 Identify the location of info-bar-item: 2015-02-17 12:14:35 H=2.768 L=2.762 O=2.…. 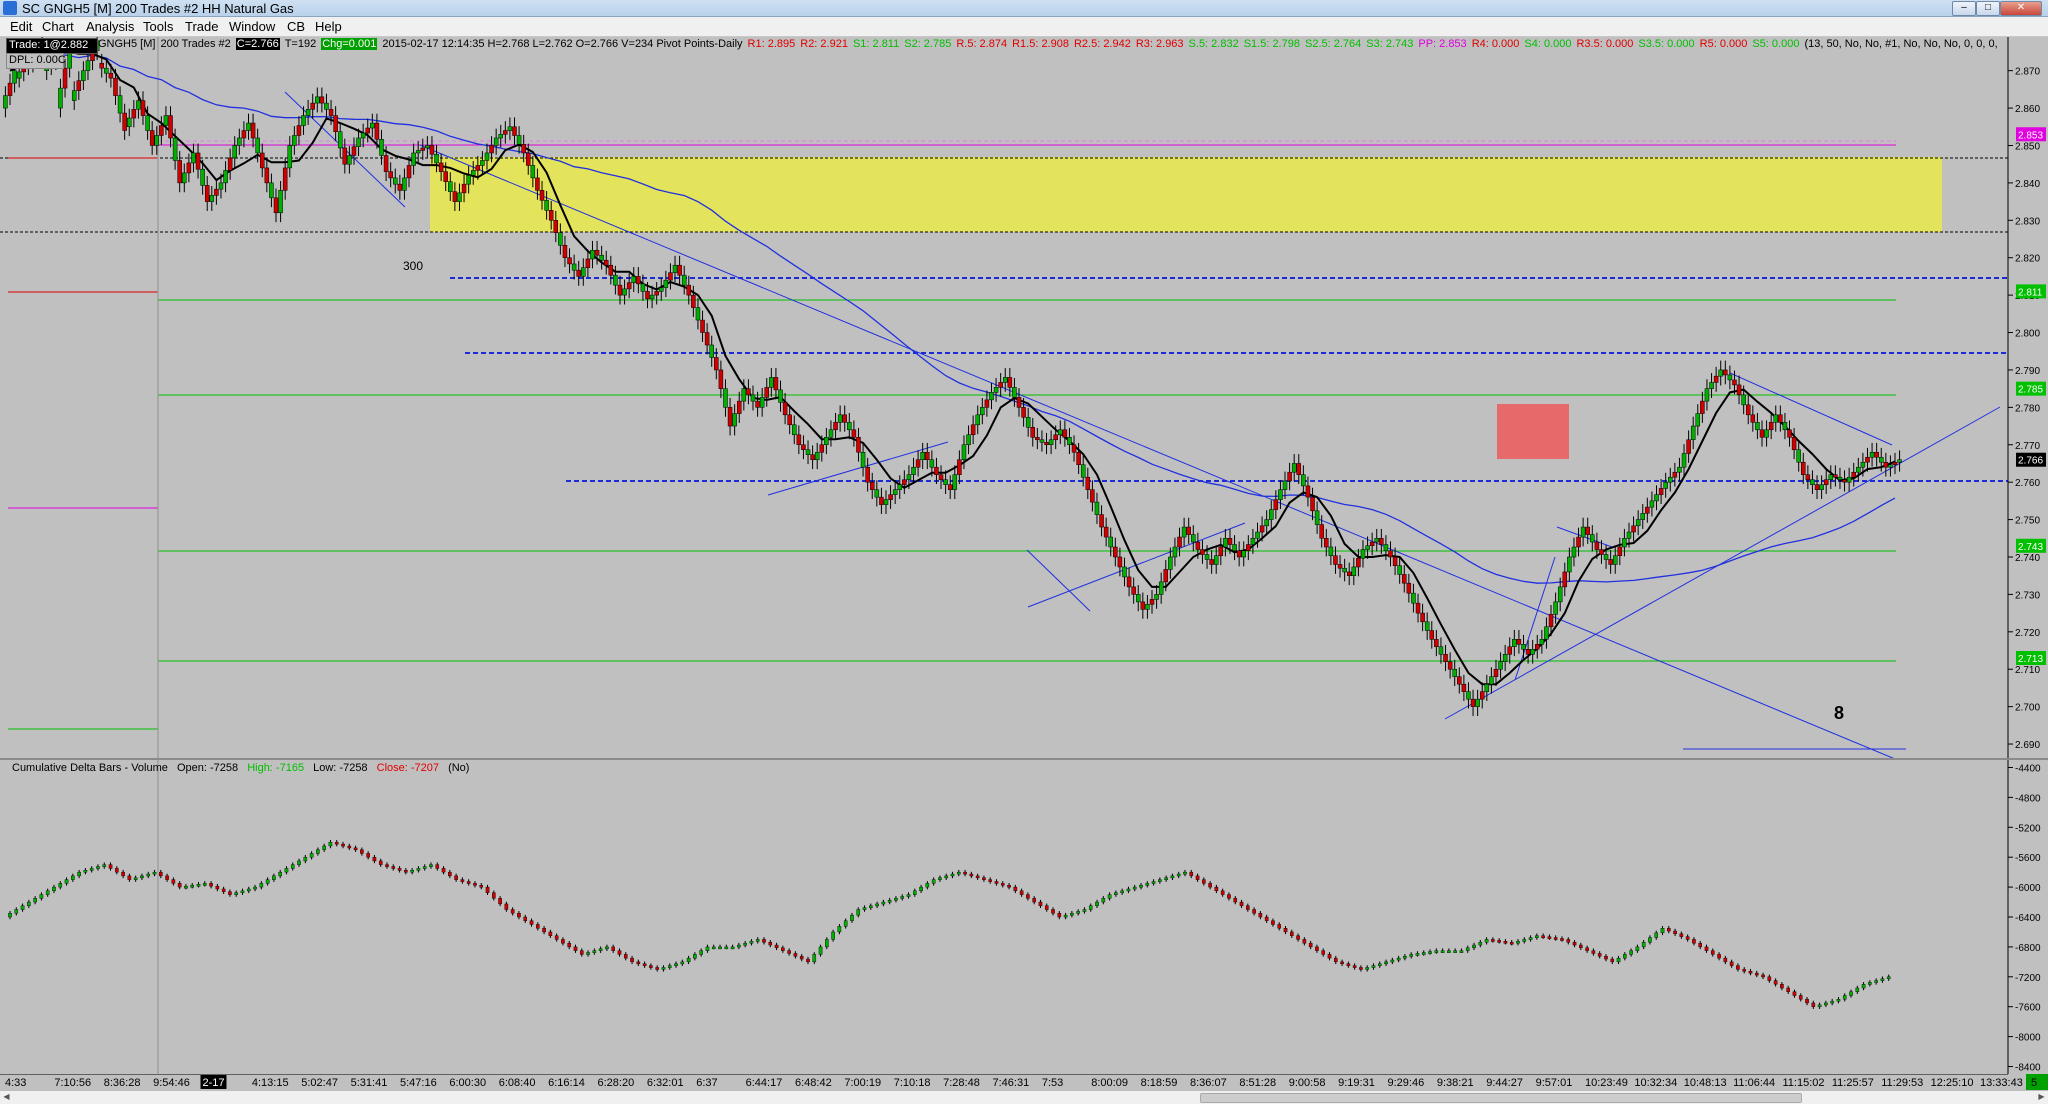
(562, 44).